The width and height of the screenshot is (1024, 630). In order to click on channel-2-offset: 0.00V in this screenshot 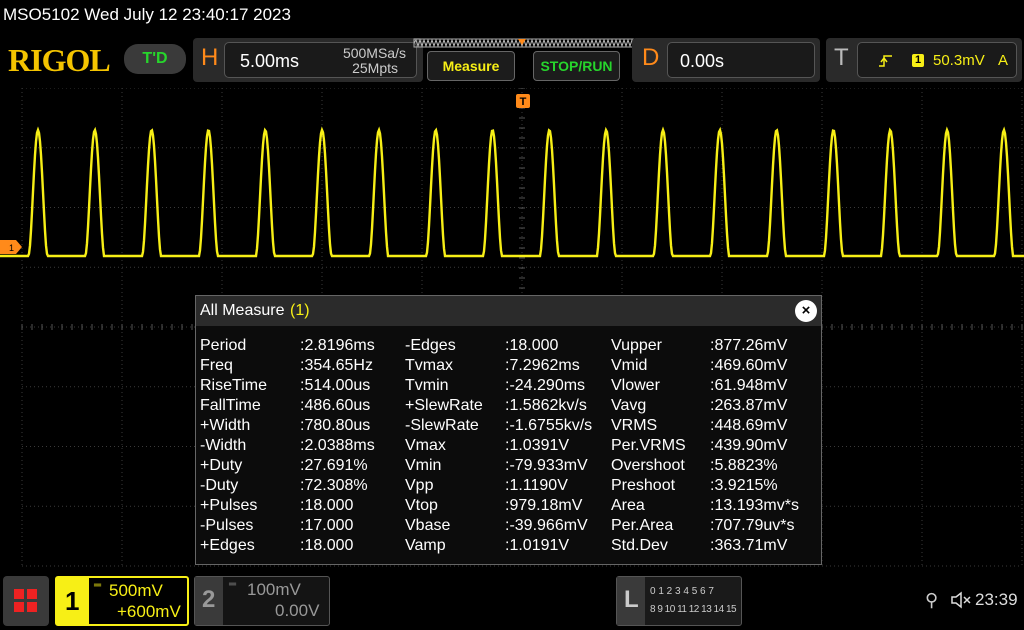, I will do `click(297, 610)`.